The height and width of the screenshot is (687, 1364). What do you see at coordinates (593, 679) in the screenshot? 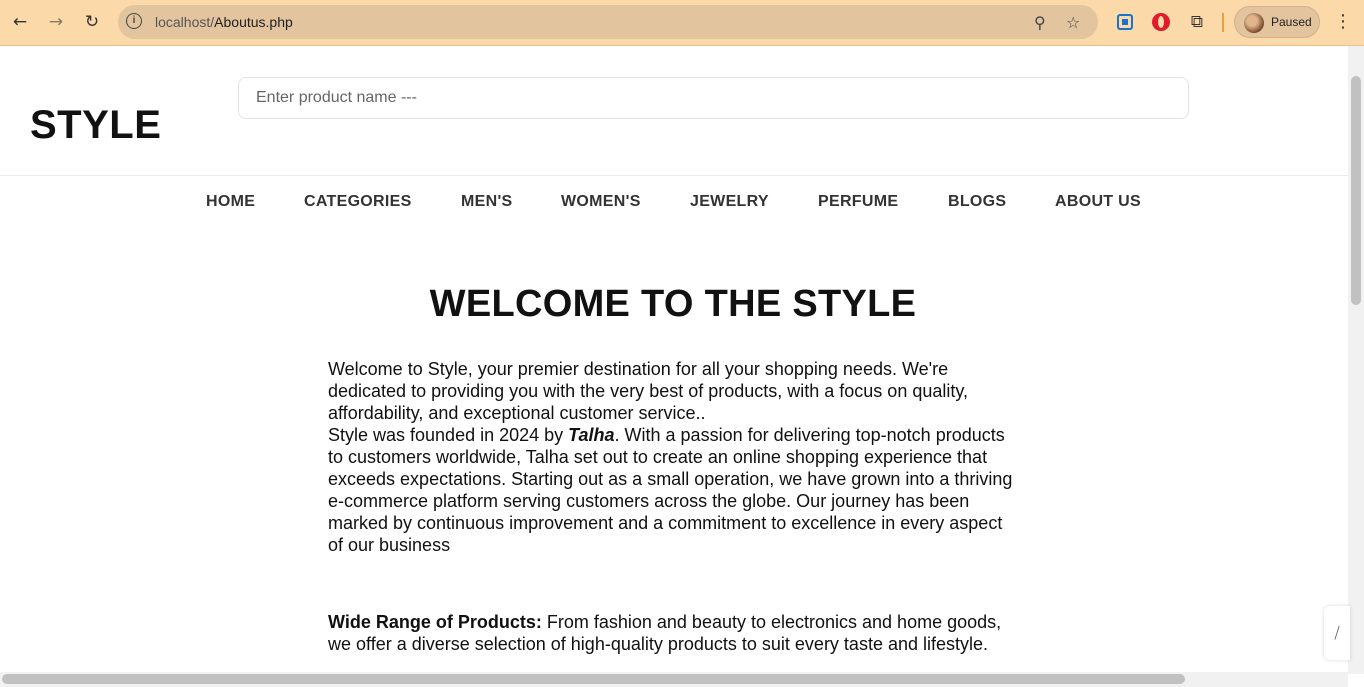
I see `horizontal-scroll-thumb` at bounding box center [593, 679].